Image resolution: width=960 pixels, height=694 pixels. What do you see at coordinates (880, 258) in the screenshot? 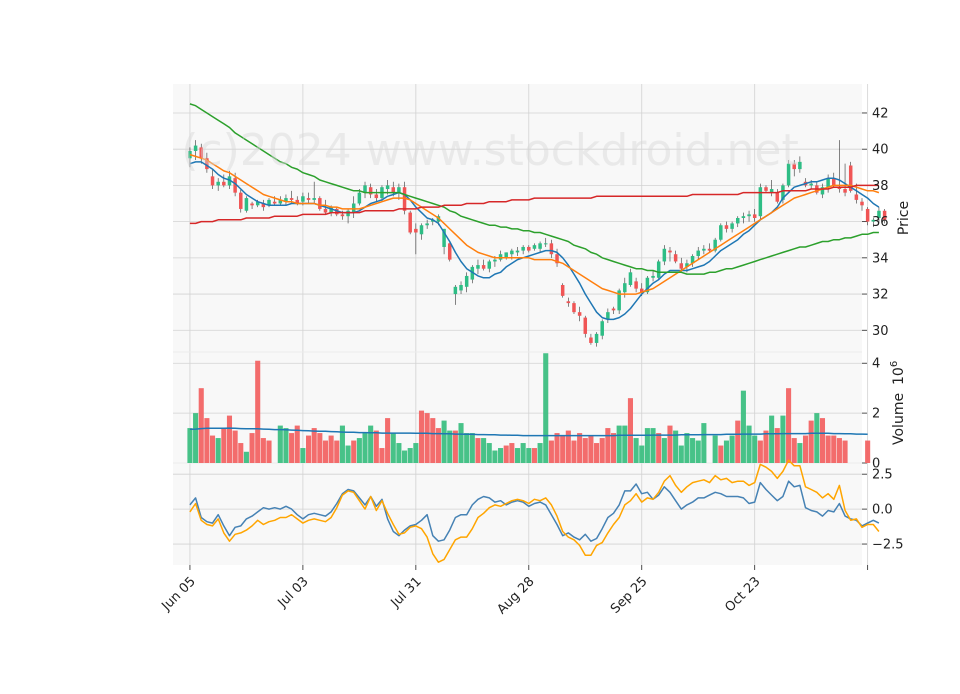
I see `price-tick-label: 34` at bounding box center [880, 258].